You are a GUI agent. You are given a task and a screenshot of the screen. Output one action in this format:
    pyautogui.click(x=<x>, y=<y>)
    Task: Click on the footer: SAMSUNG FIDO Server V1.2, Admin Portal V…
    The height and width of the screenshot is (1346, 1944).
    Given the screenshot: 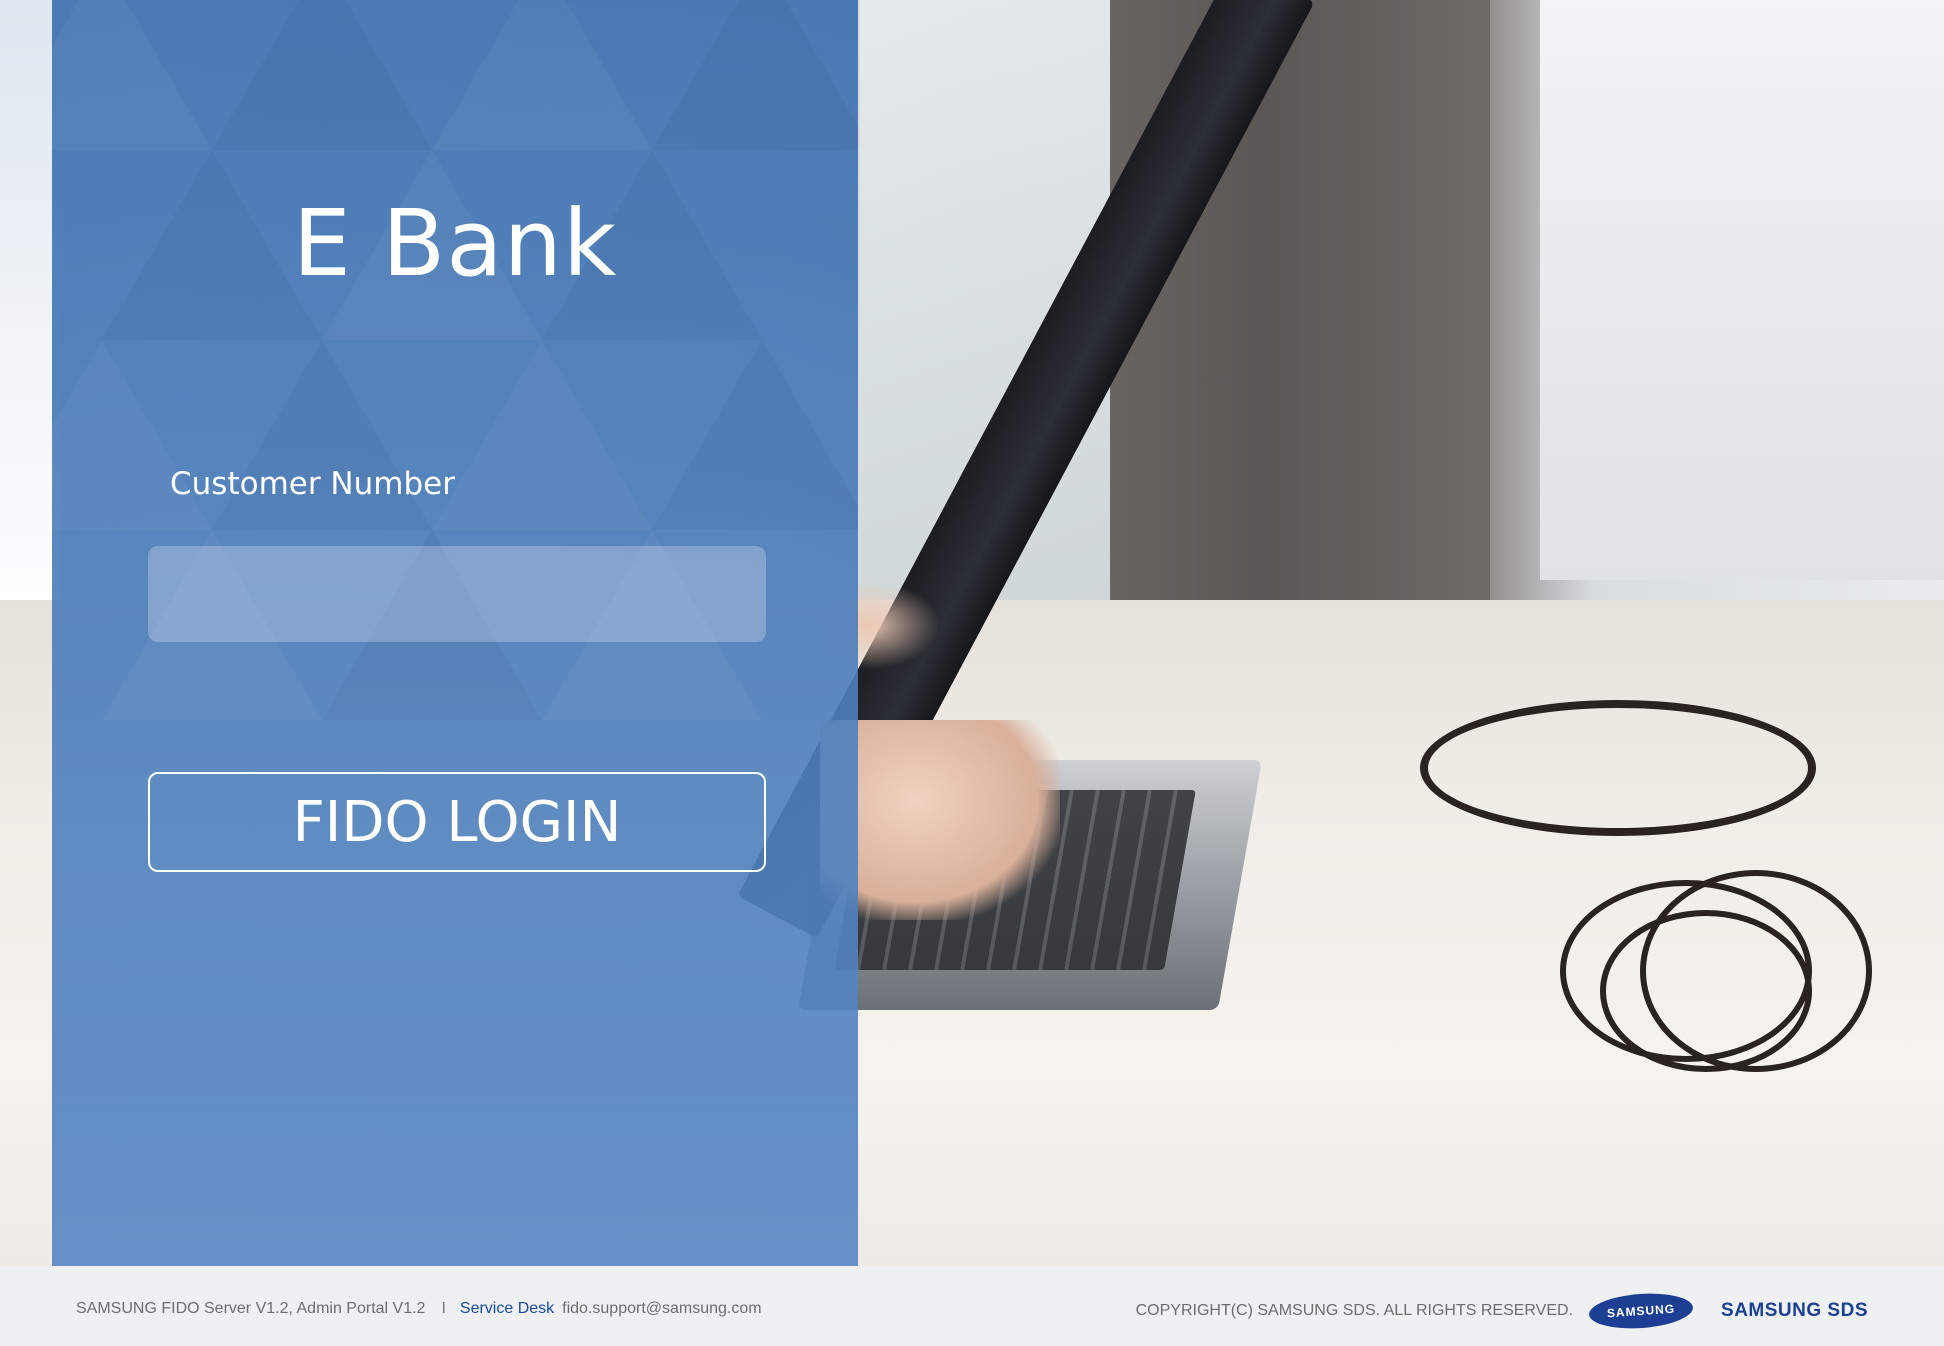 What is the action you would take?
    pyautogui.click(x=998, y=1306)
    